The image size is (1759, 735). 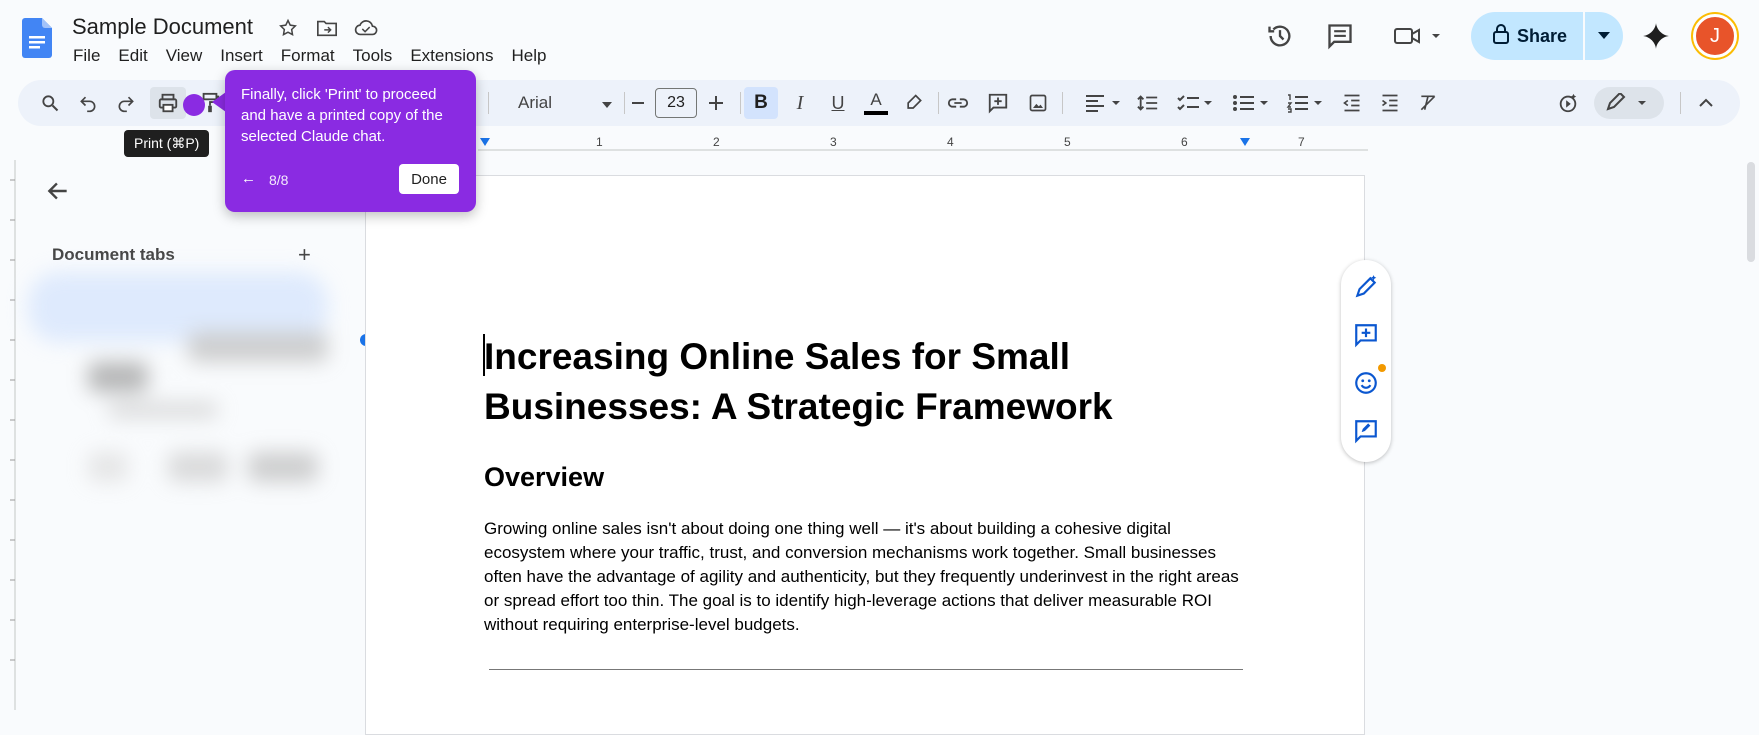 What do you see at coordinates (1626, 102) in the screenshot?
I see `pencil-icon` at bounding box center [1626, 102].